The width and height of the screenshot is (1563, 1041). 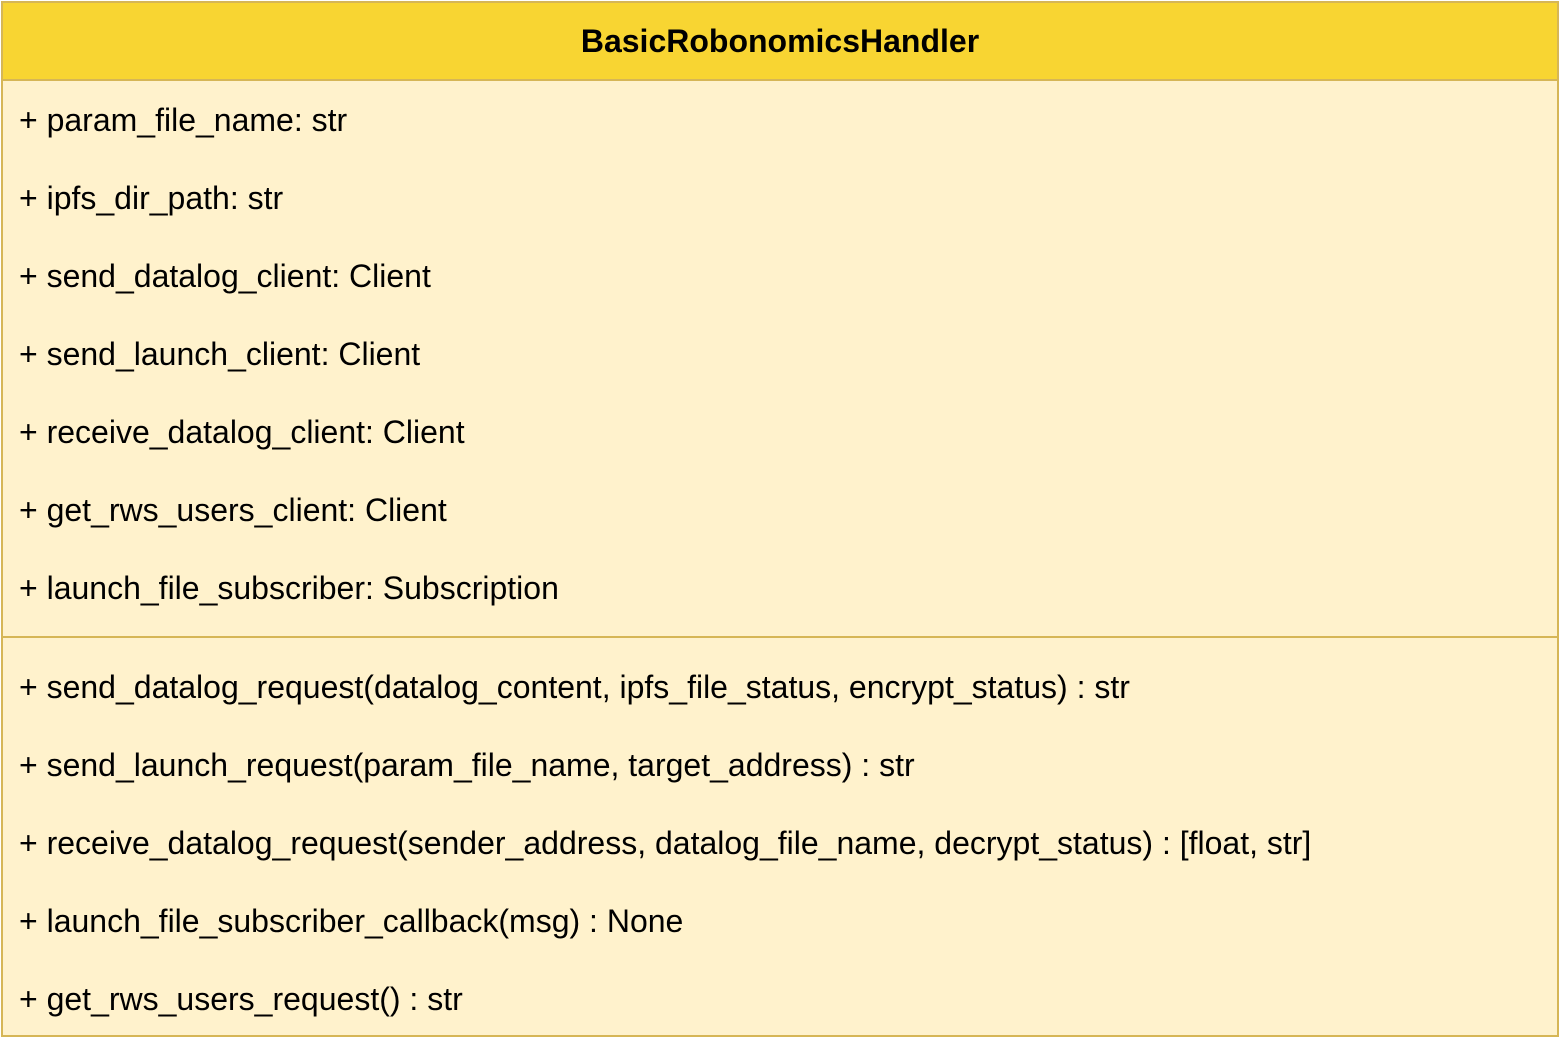 I want to click on class-name: BasicRobonomicsHandler, so click(x=780, y=40).